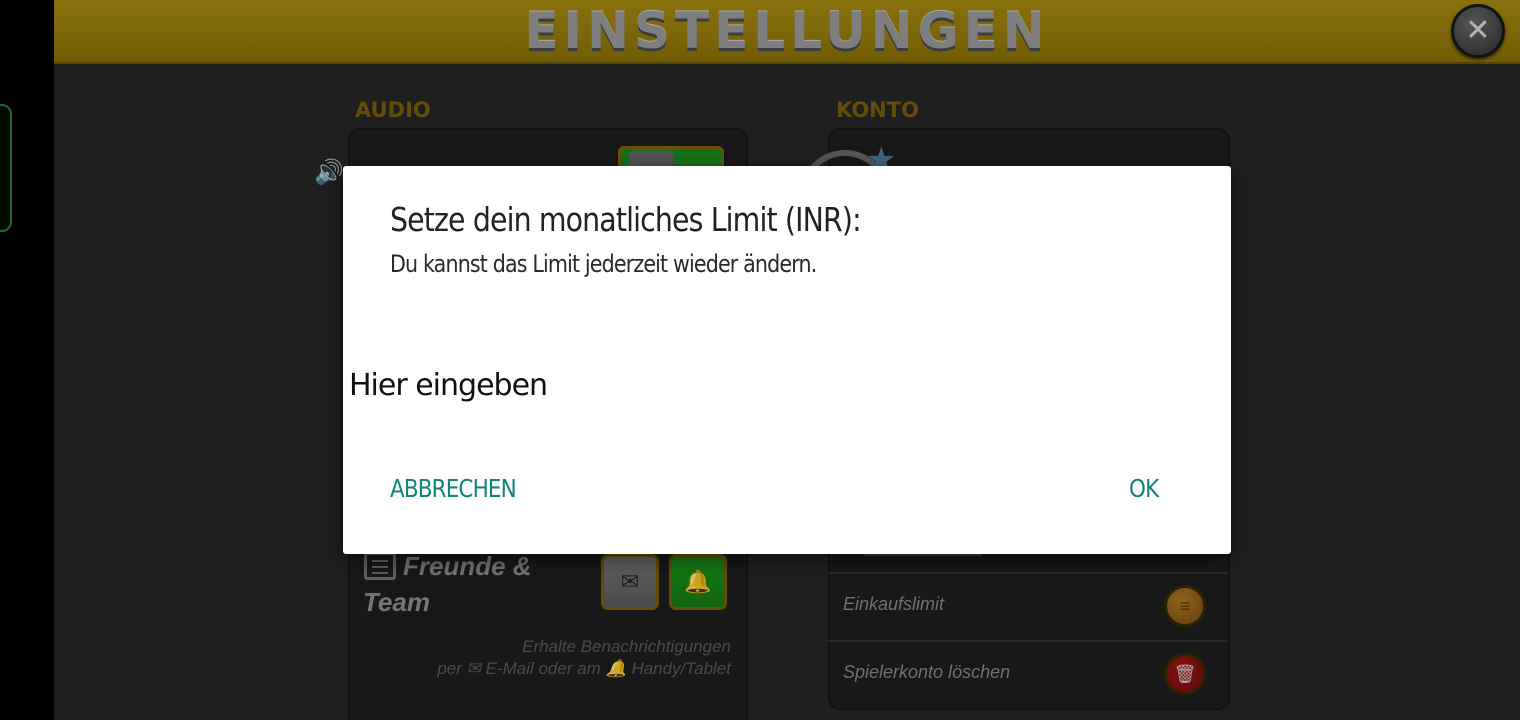 The image size is (1520, 720). I want to click on limit-input, so click(769, 385).